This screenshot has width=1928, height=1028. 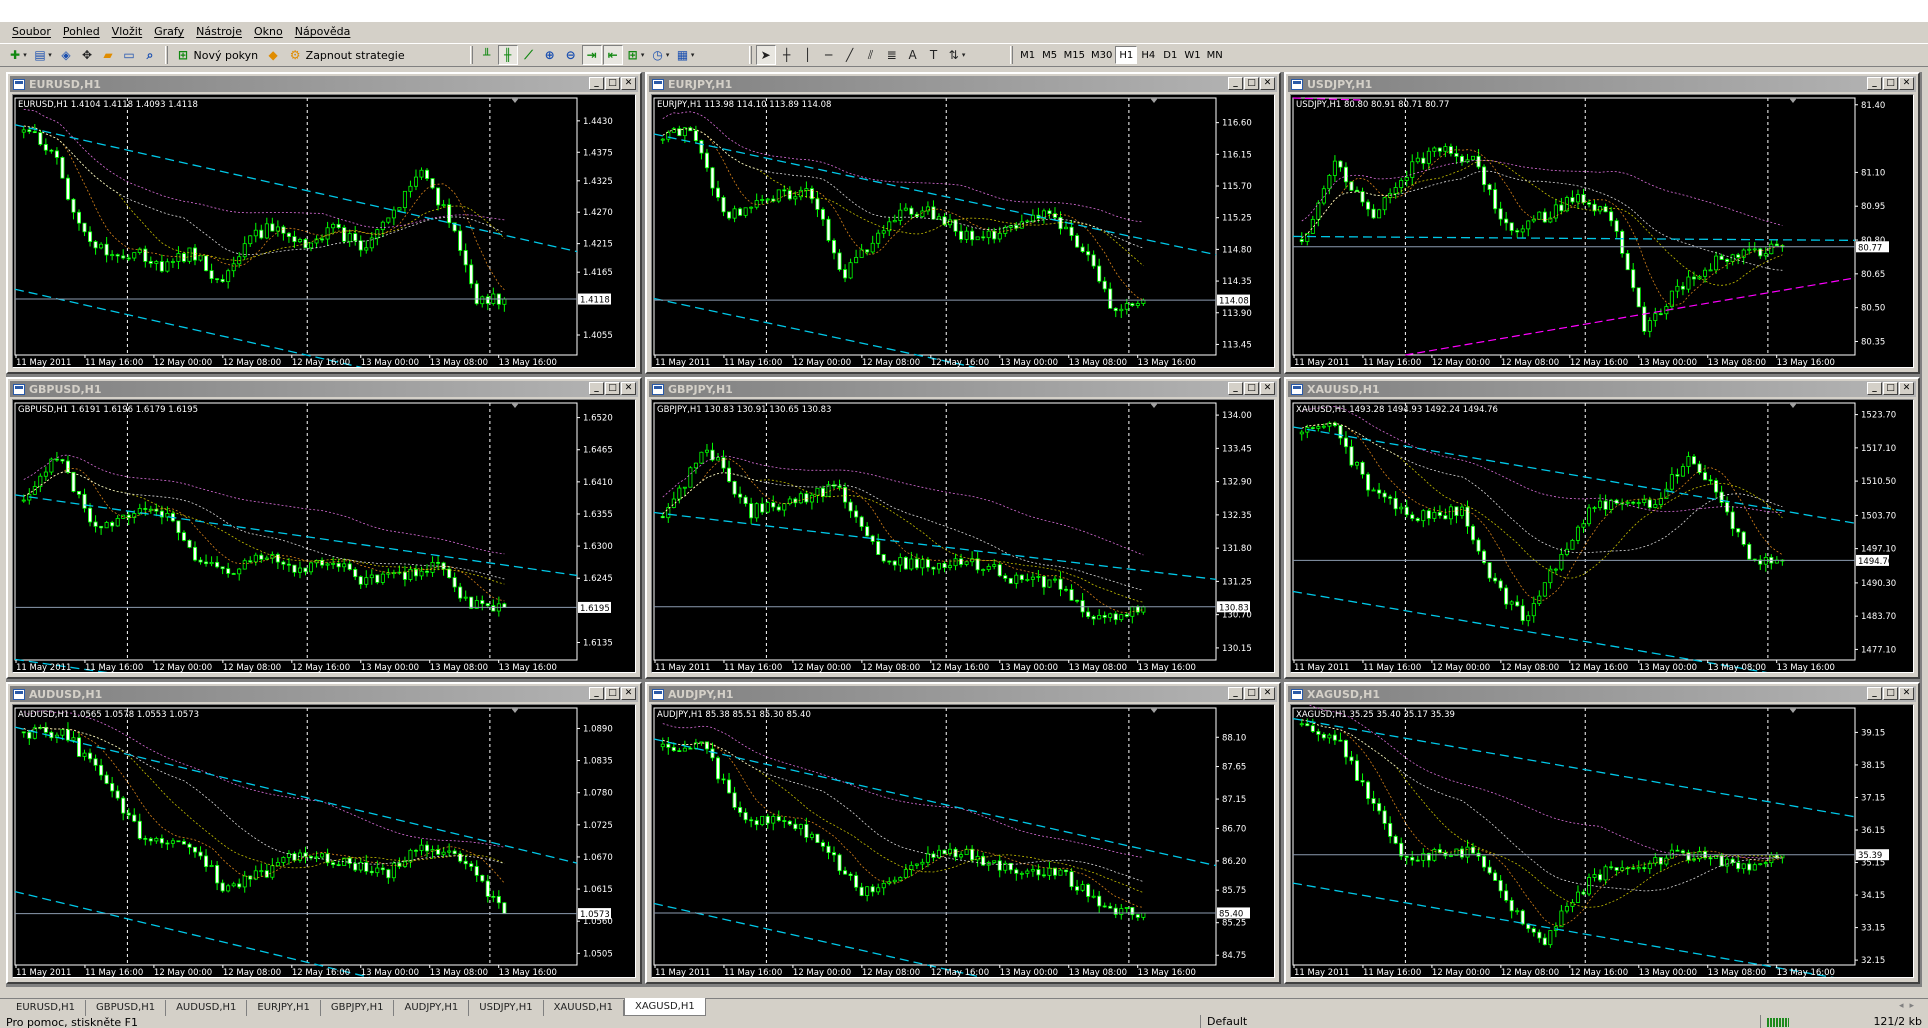 What do you see at coordinates (1602, 389) in the screenshot?
I see `chart-window-titlebar: XAUUSD,H1 _ □ ✕` at bounding box center [1602, 389].